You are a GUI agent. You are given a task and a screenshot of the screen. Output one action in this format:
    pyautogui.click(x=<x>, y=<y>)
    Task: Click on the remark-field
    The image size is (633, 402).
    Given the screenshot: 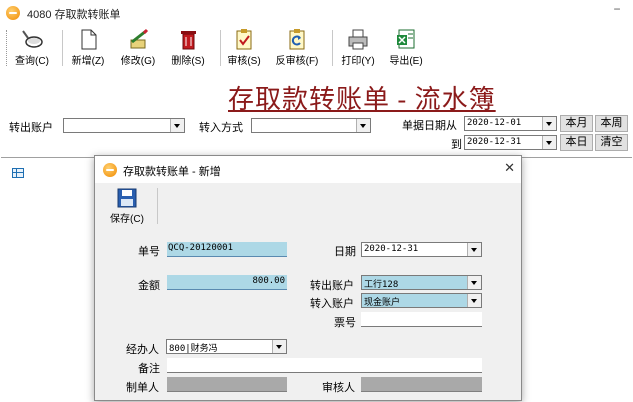 What is the action you would take?
    pyautogui.click(x=324, y=365)
    